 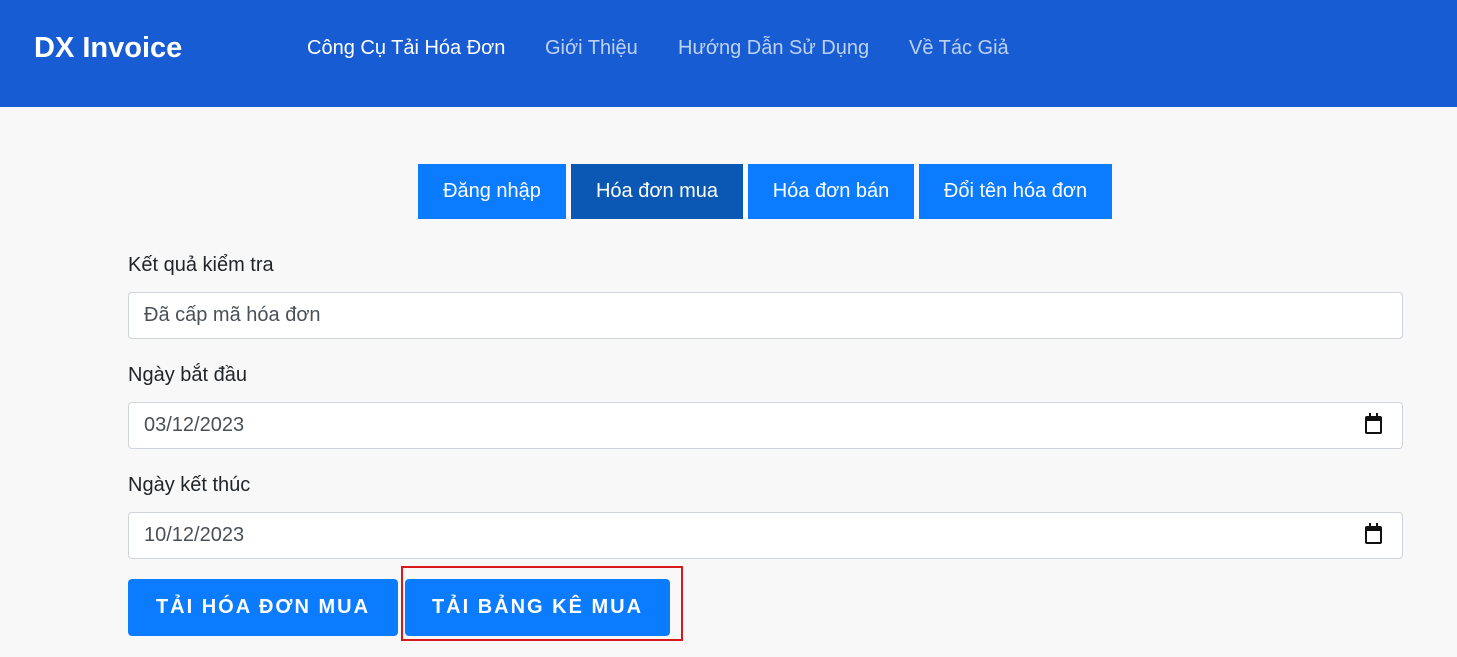 I want to click on nav-link-about: Giới Thiệu, so click(x=591, y=48).